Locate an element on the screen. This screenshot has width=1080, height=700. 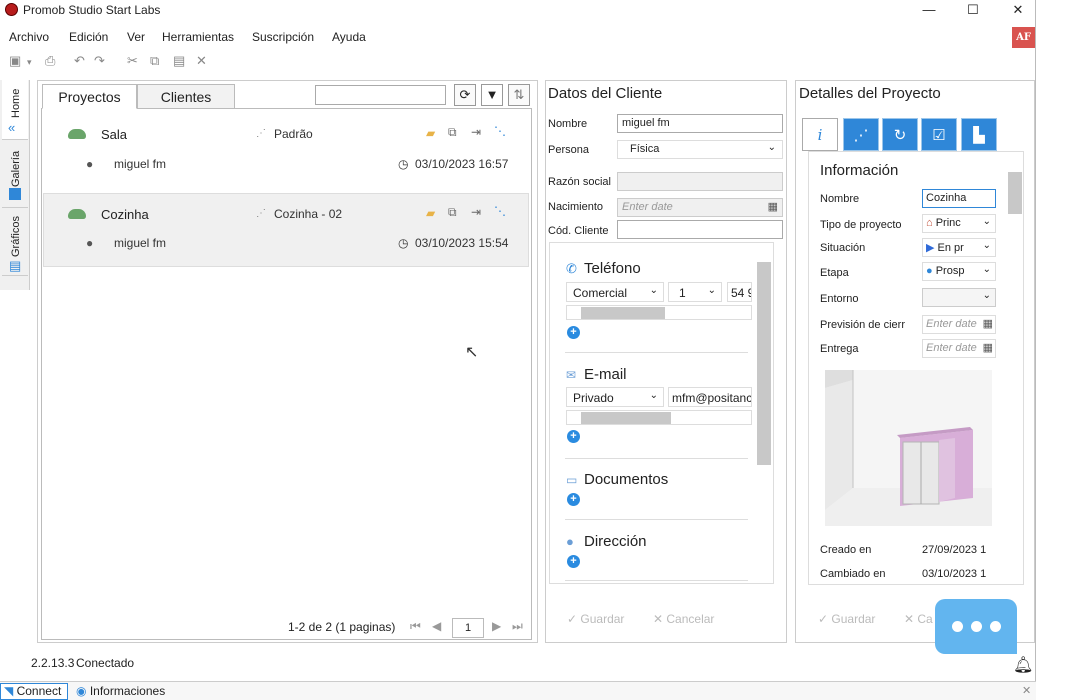
checklist-tab: ☑ is located at coordinates (939, 134).